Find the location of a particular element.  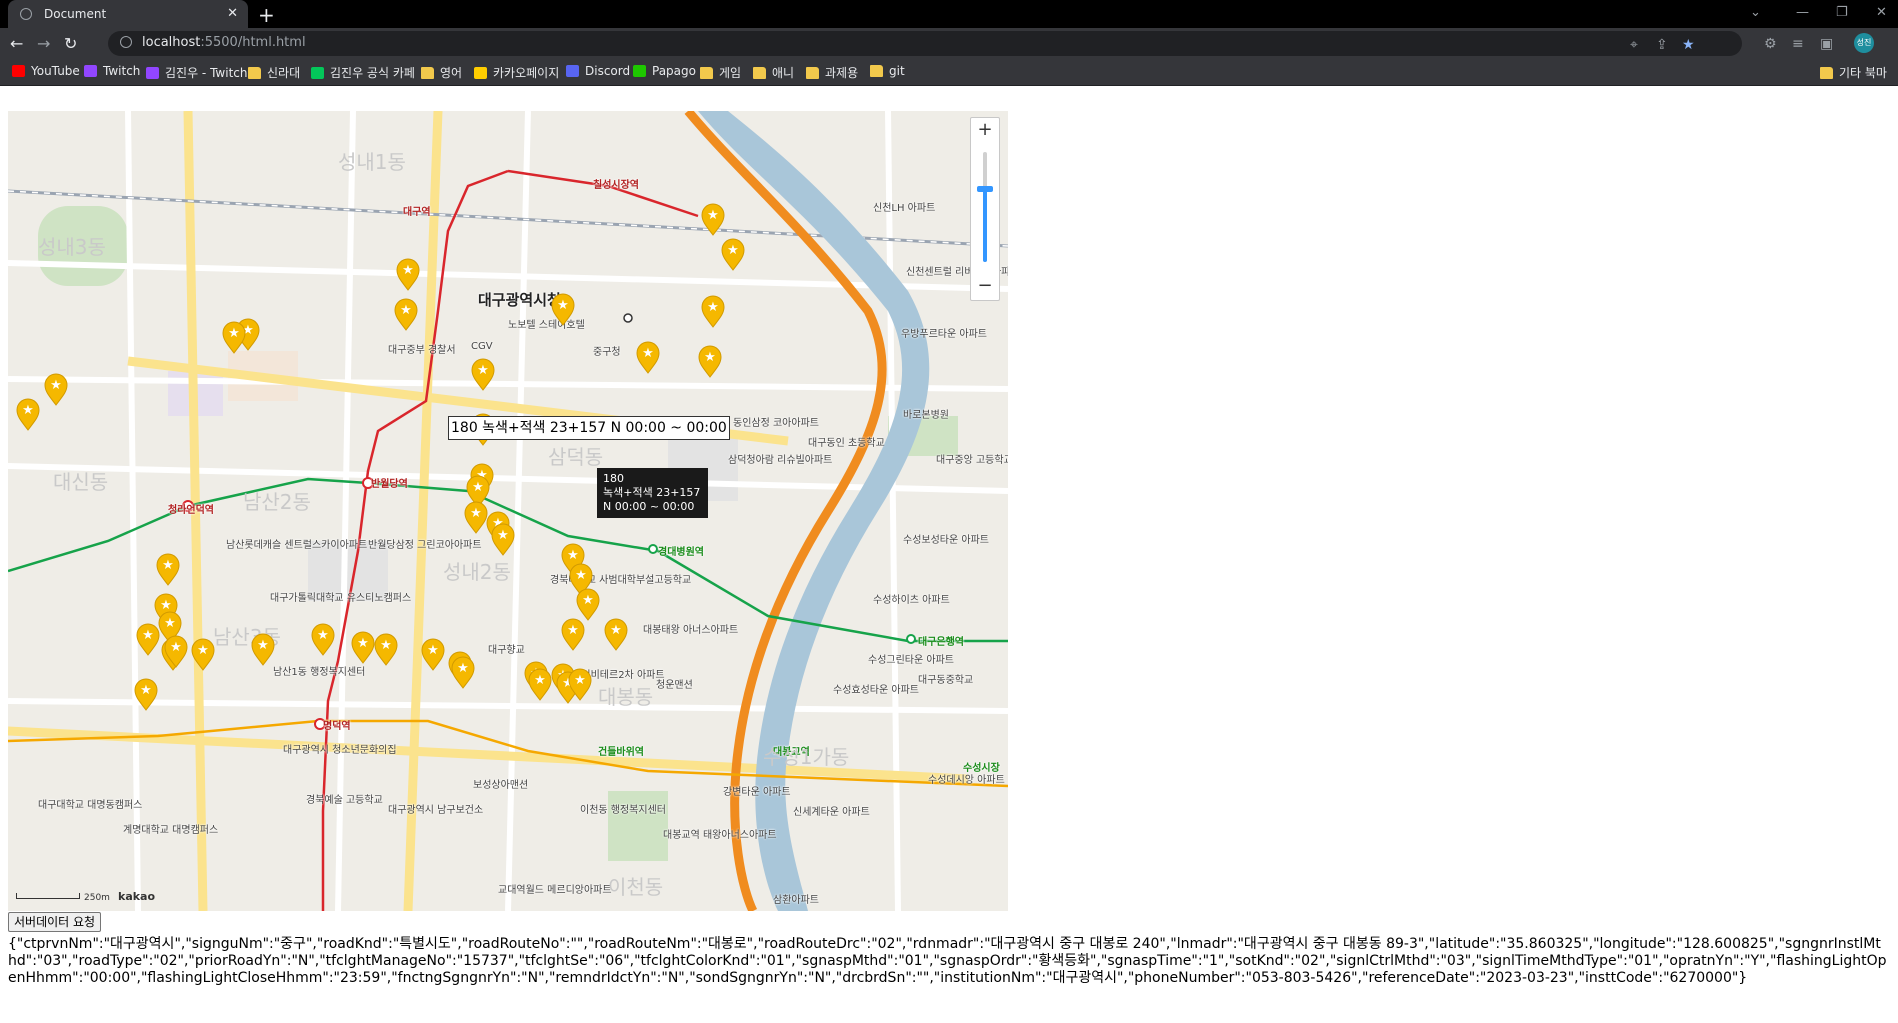

avatar: 성진 is located at coordinates (1864, 43).